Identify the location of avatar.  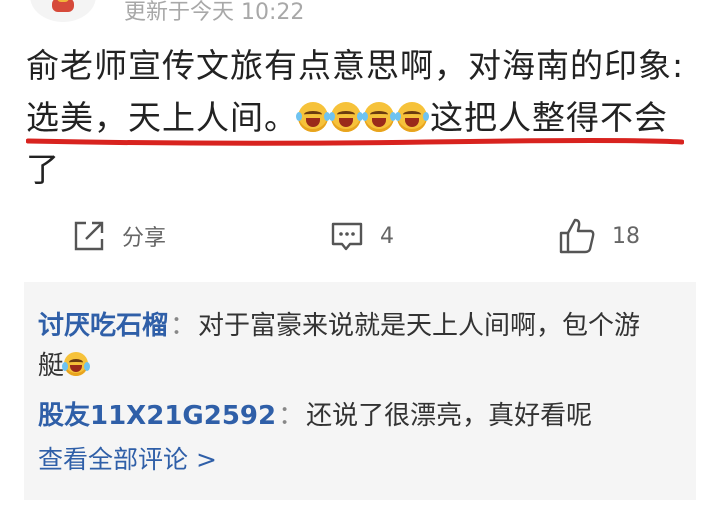
(63, 11).